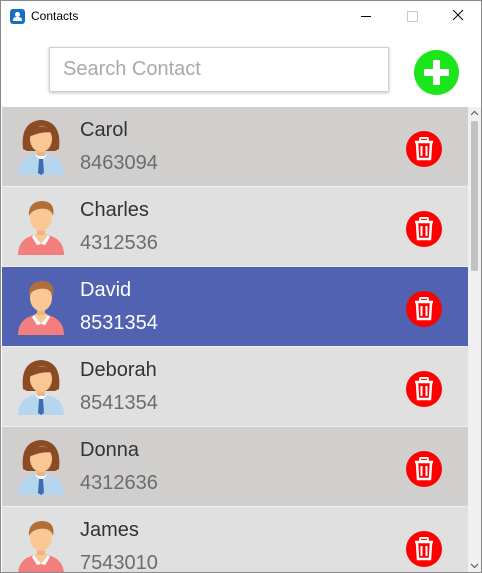 Image resolution: width=482 pixels, height=573 pixels. Describe the element at coordinates (474, 339) in the screenshot. I see `vertical-scrollbar` at that location.